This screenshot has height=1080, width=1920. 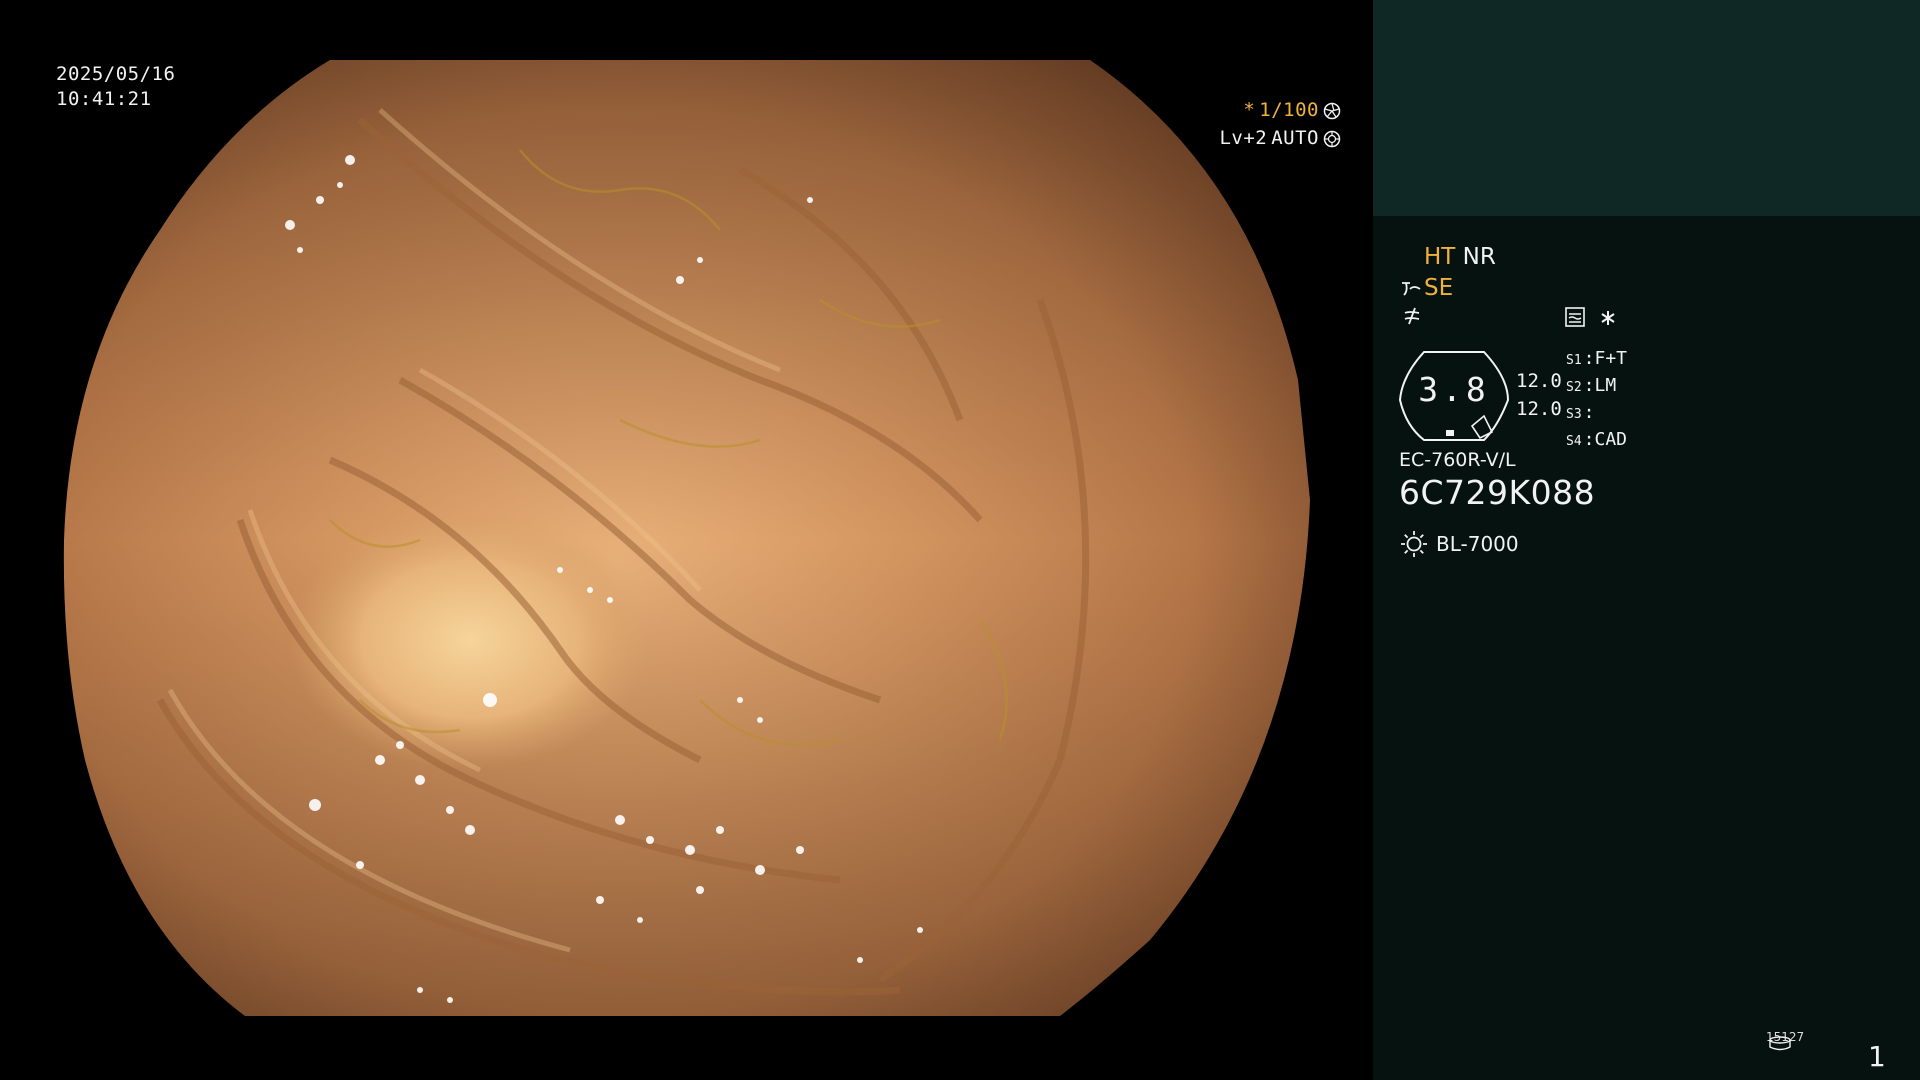 What do you see at coordinates (1780, 1043) in the screenshot?
I see `record-media-icon` at bounding box center [1780, 1043].